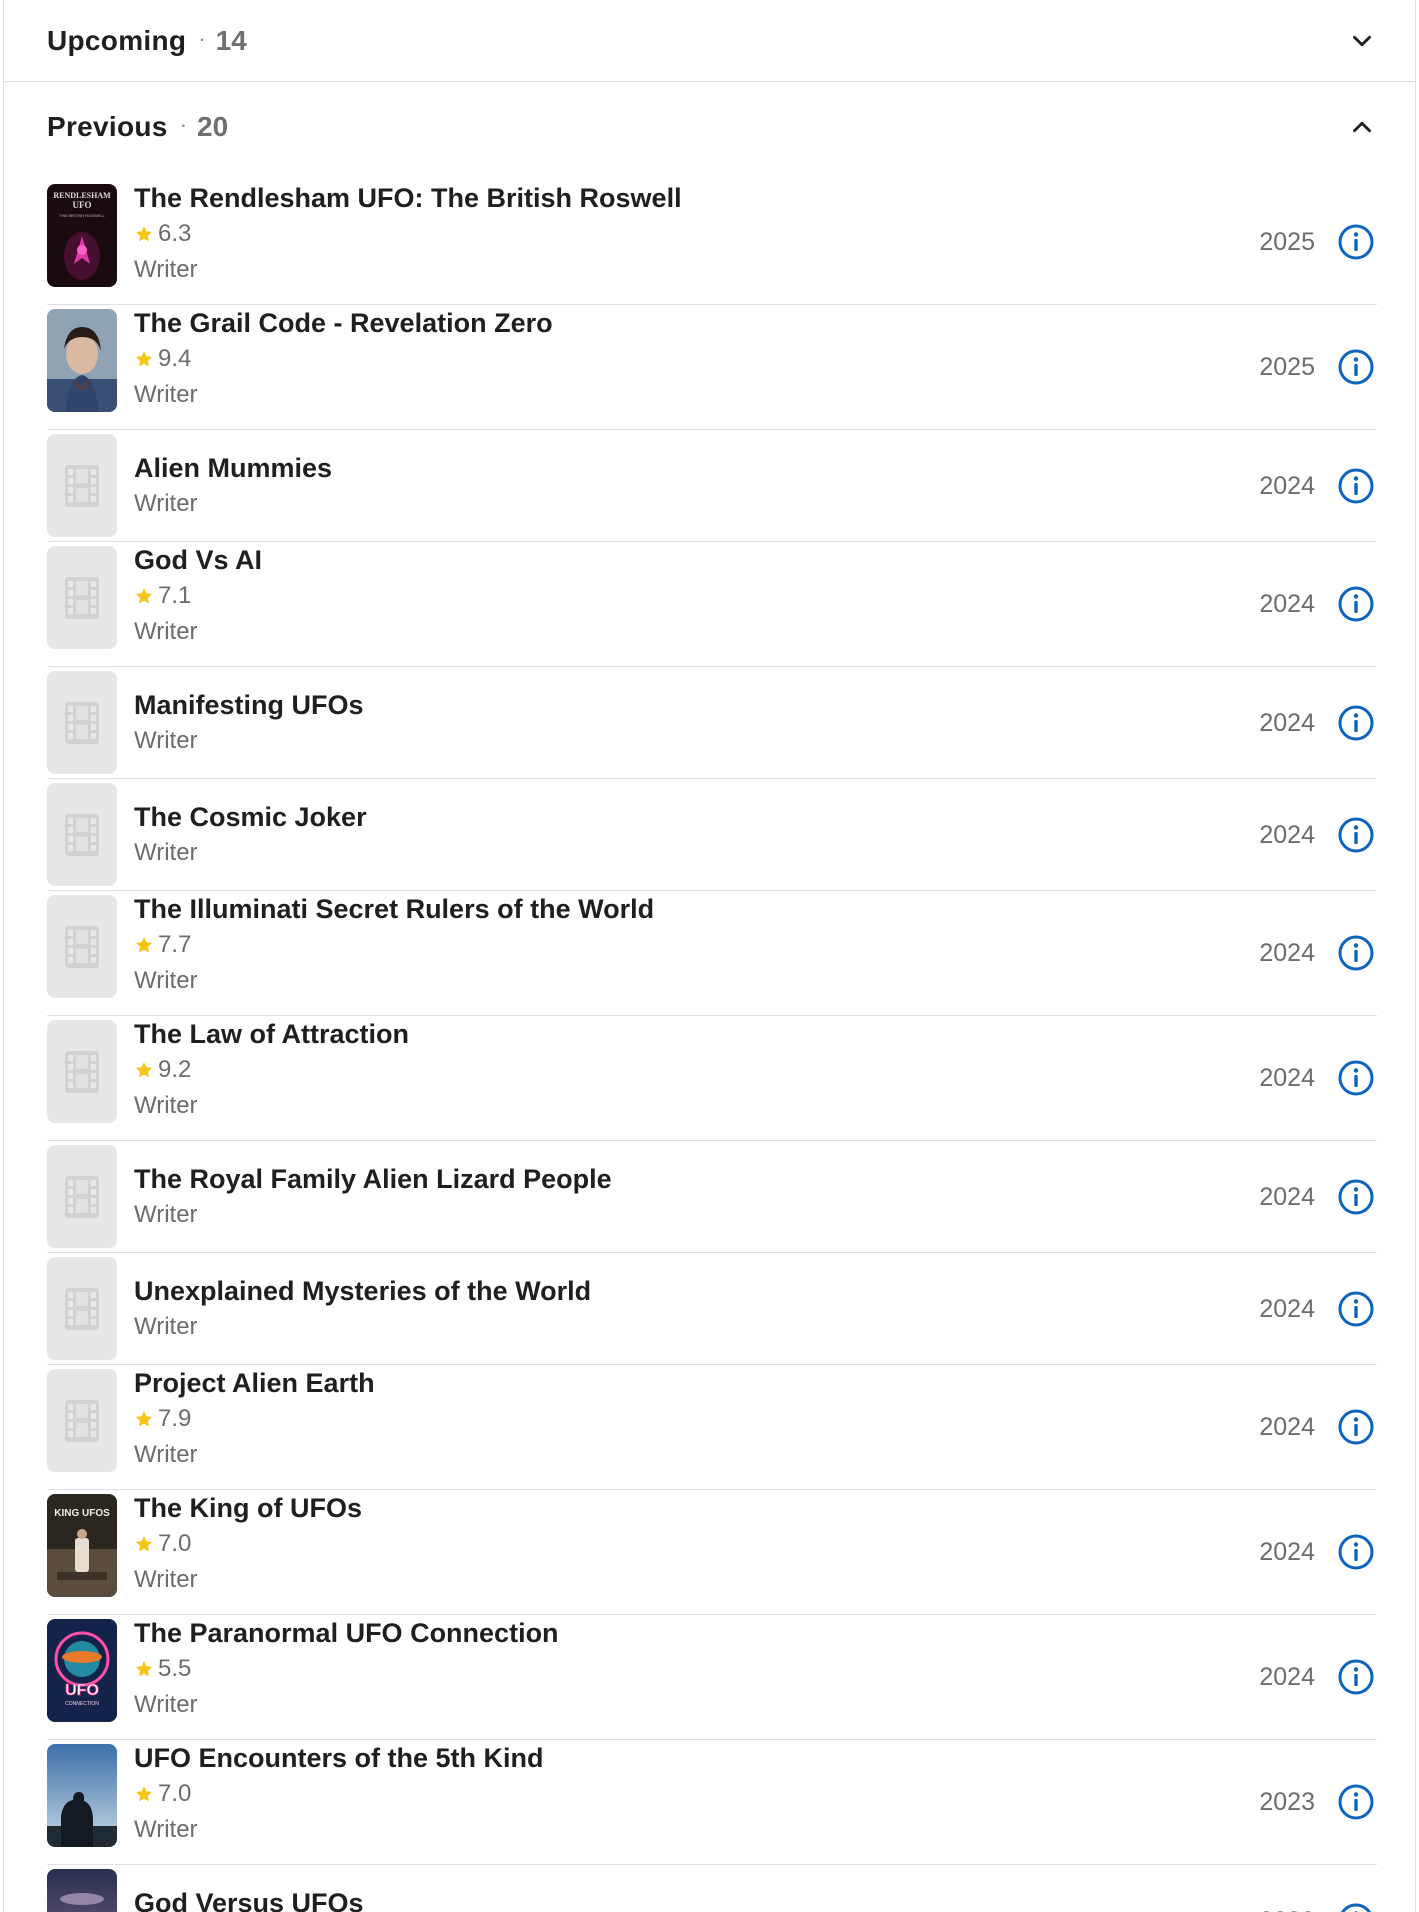  Describe the element at coordinates (250, 817) in the screenshot. I see `credit-title: The Cosmic Joker` at that location.